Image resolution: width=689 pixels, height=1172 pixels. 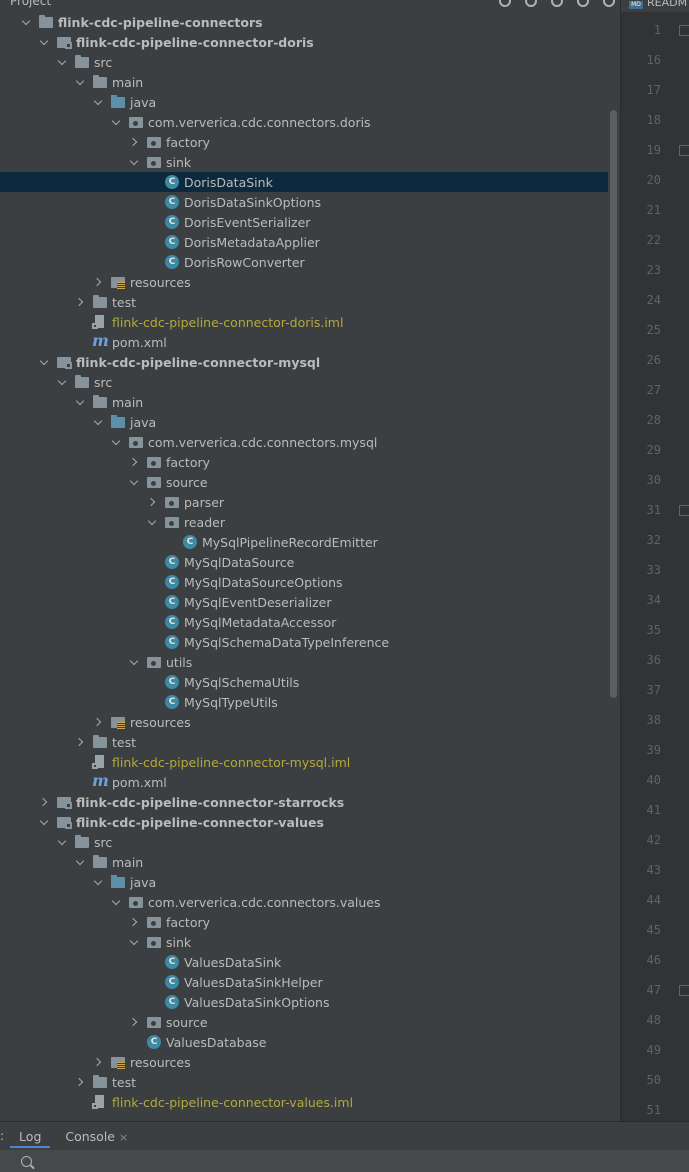 I want to click on tree-row: MySqlSchemaUtils, so click(x=304, y=682).